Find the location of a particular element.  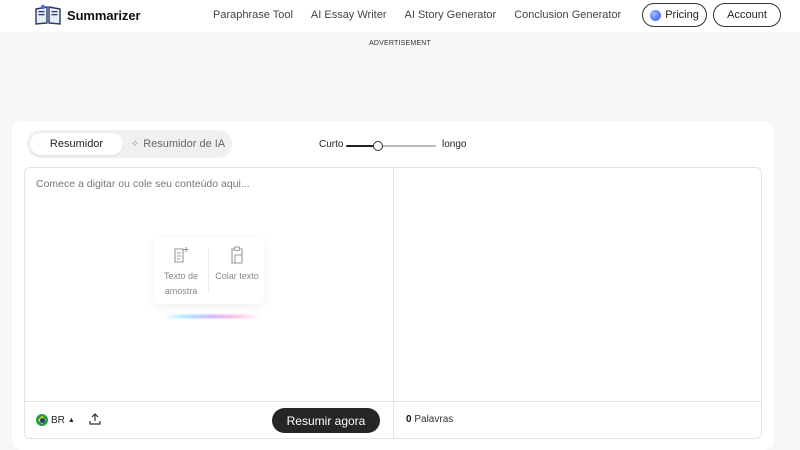

caret-up-icon: ▲ is located at coordinates (71, 420).